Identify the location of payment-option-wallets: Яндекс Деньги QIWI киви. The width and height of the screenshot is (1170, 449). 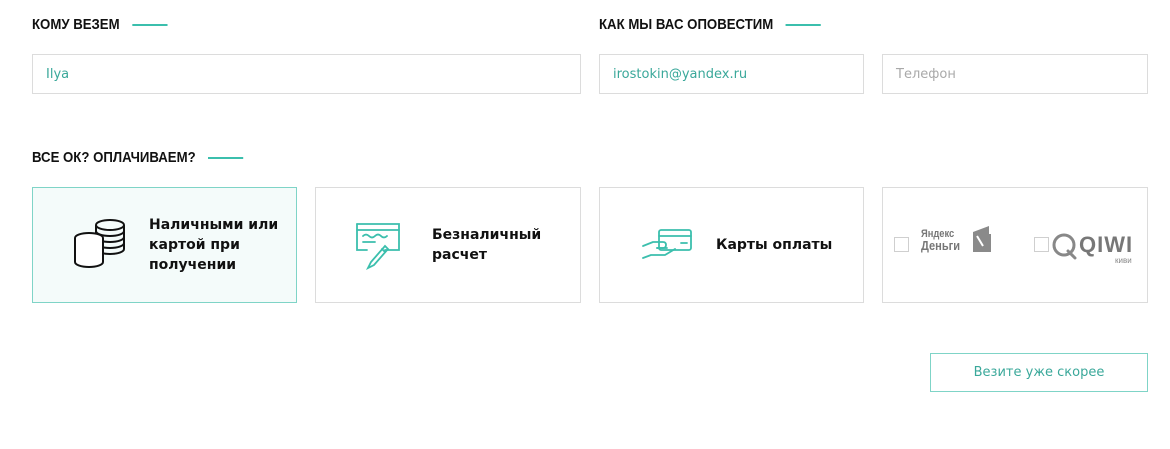
(1015, 245).